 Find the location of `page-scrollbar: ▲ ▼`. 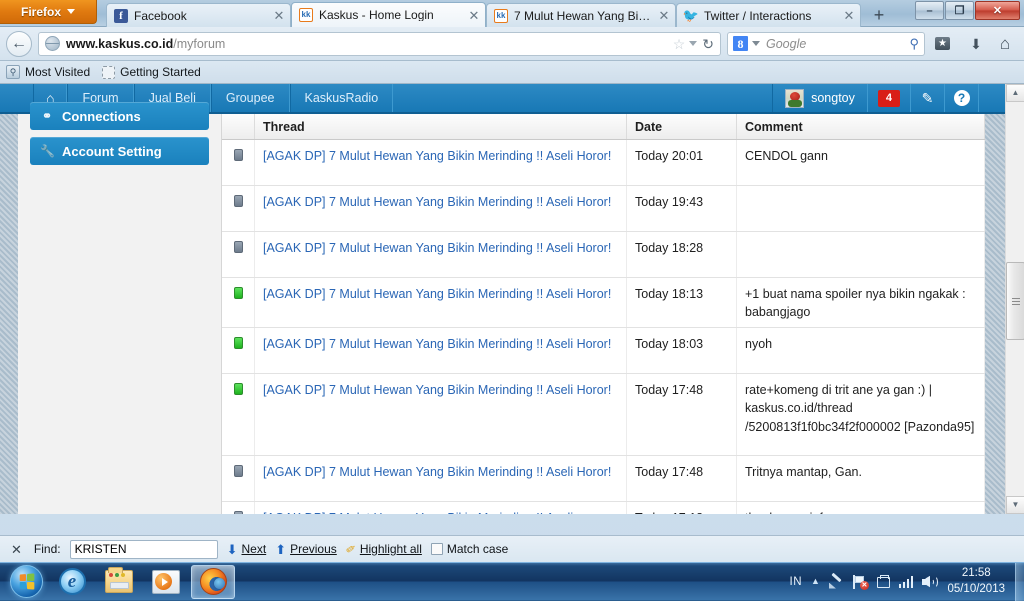

page-scrollbar: ▲ ▼ is located at coordinates (1014, 299).